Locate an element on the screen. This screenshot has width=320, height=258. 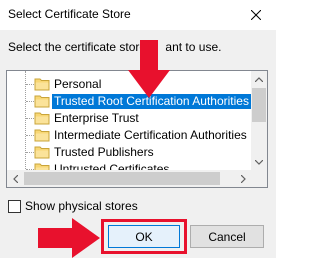
tree-item-label: Trusted Publishers is located at coordinates (104, 152).